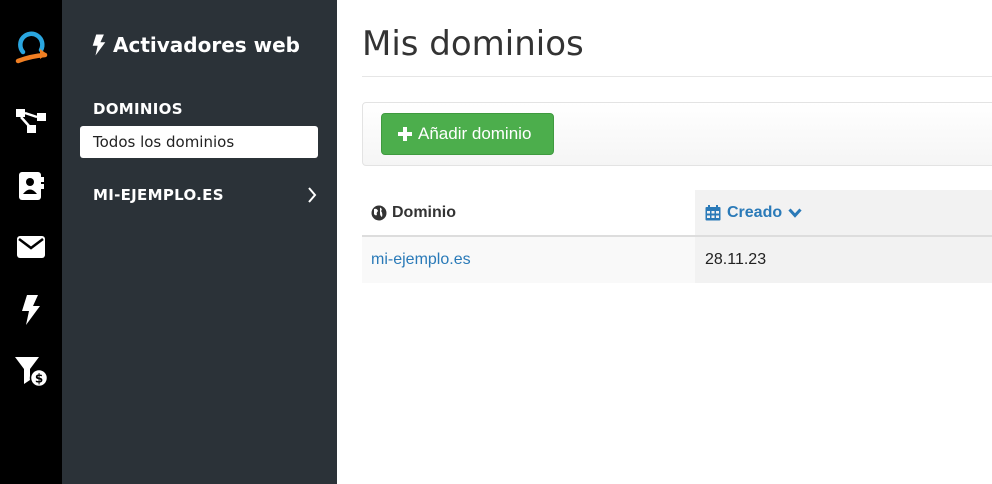 This screenshot has width=992, height=484. I want to click on title-divider, so click(677, 76).